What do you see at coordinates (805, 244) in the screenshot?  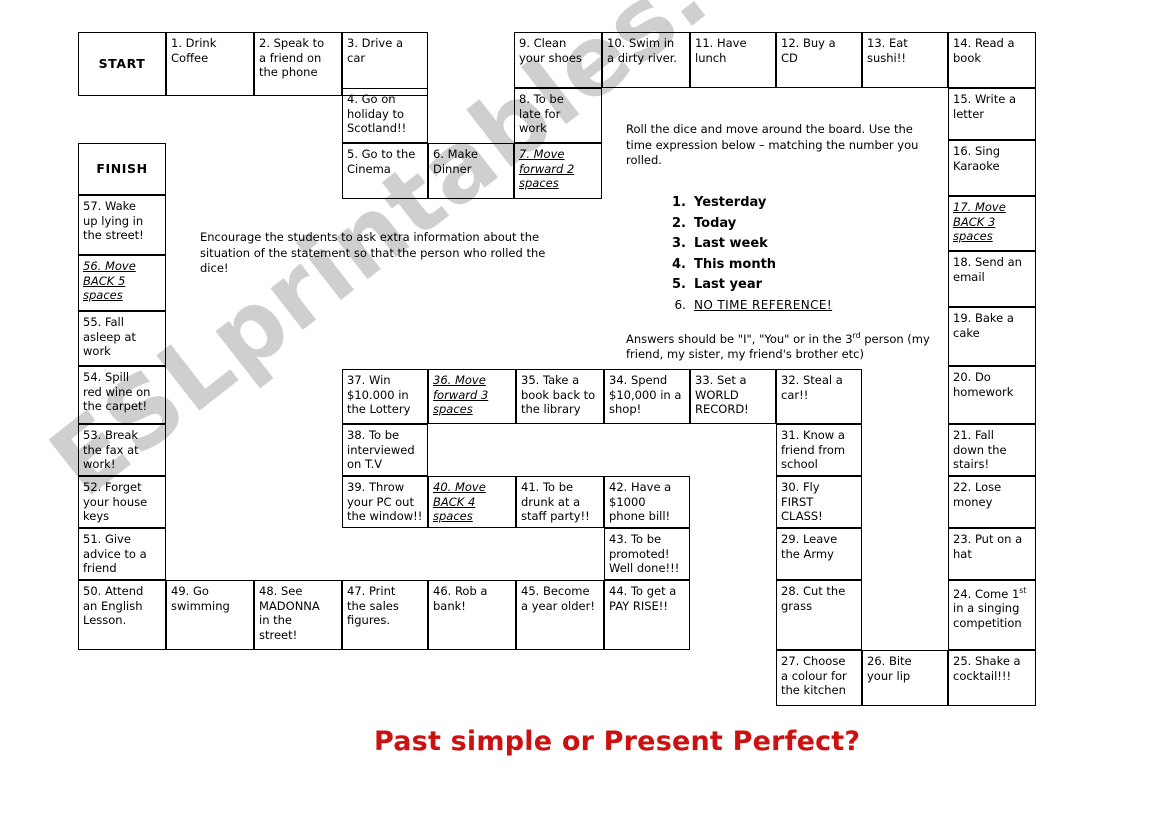 I see `time-expression-item: 3. Last week` at bounding box center [805, 244].